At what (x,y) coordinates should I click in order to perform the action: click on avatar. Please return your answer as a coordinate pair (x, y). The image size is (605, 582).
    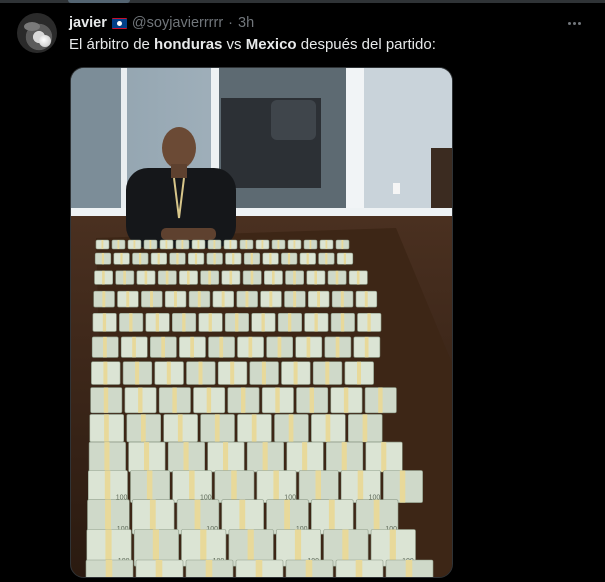
    Looking at the image, I should click on (37, 33).